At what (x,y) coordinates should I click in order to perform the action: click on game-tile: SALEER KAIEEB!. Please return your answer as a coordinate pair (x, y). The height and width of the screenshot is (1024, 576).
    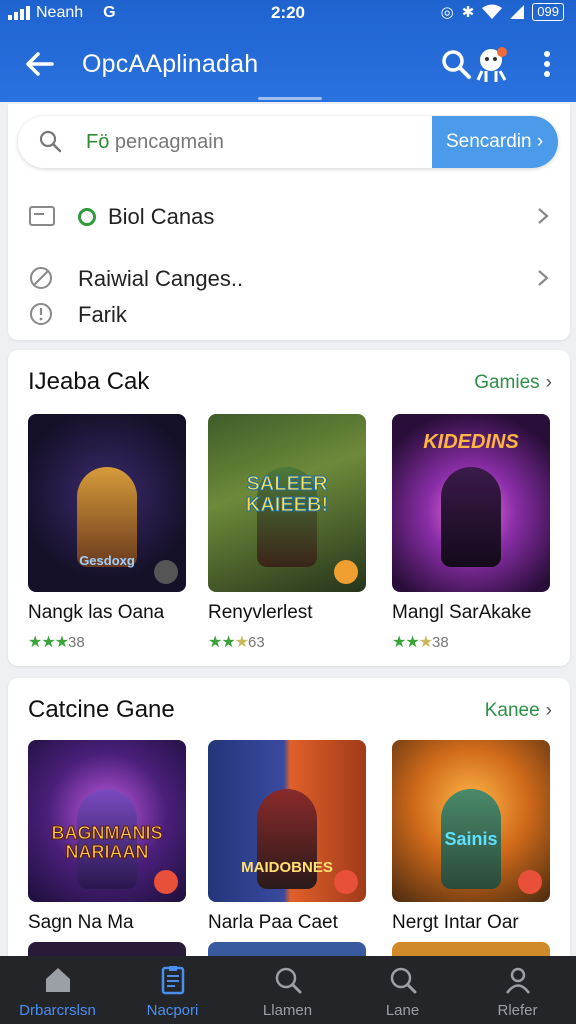
    Looking at the image, I should click on (287, 503).